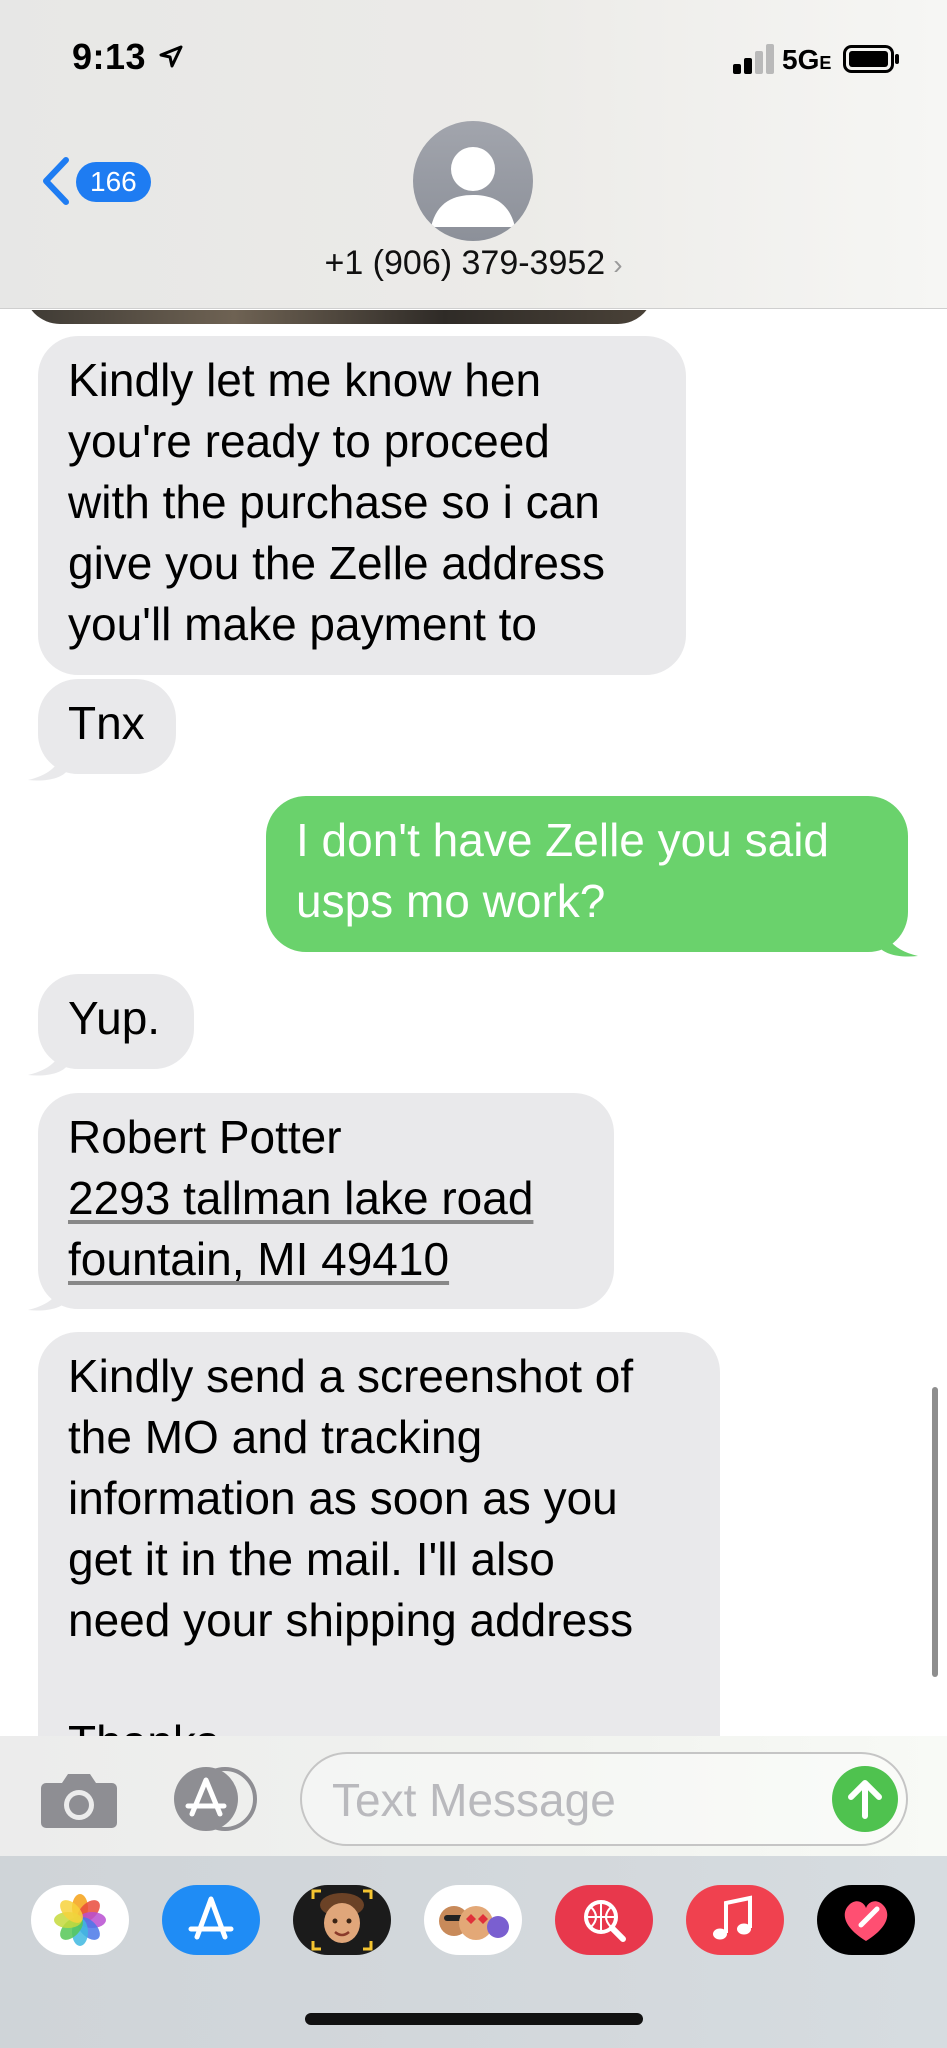 The width and height of the screenshot is (947, 2048). I want to click on memoji-face-icon, so click(342, 1920).